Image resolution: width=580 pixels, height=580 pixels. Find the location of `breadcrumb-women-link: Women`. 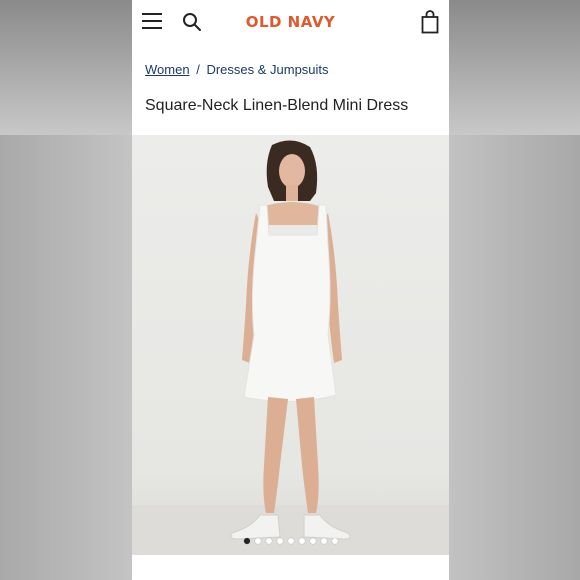

breadcrumb-women-link: Women is located at coordinates (167, 69).